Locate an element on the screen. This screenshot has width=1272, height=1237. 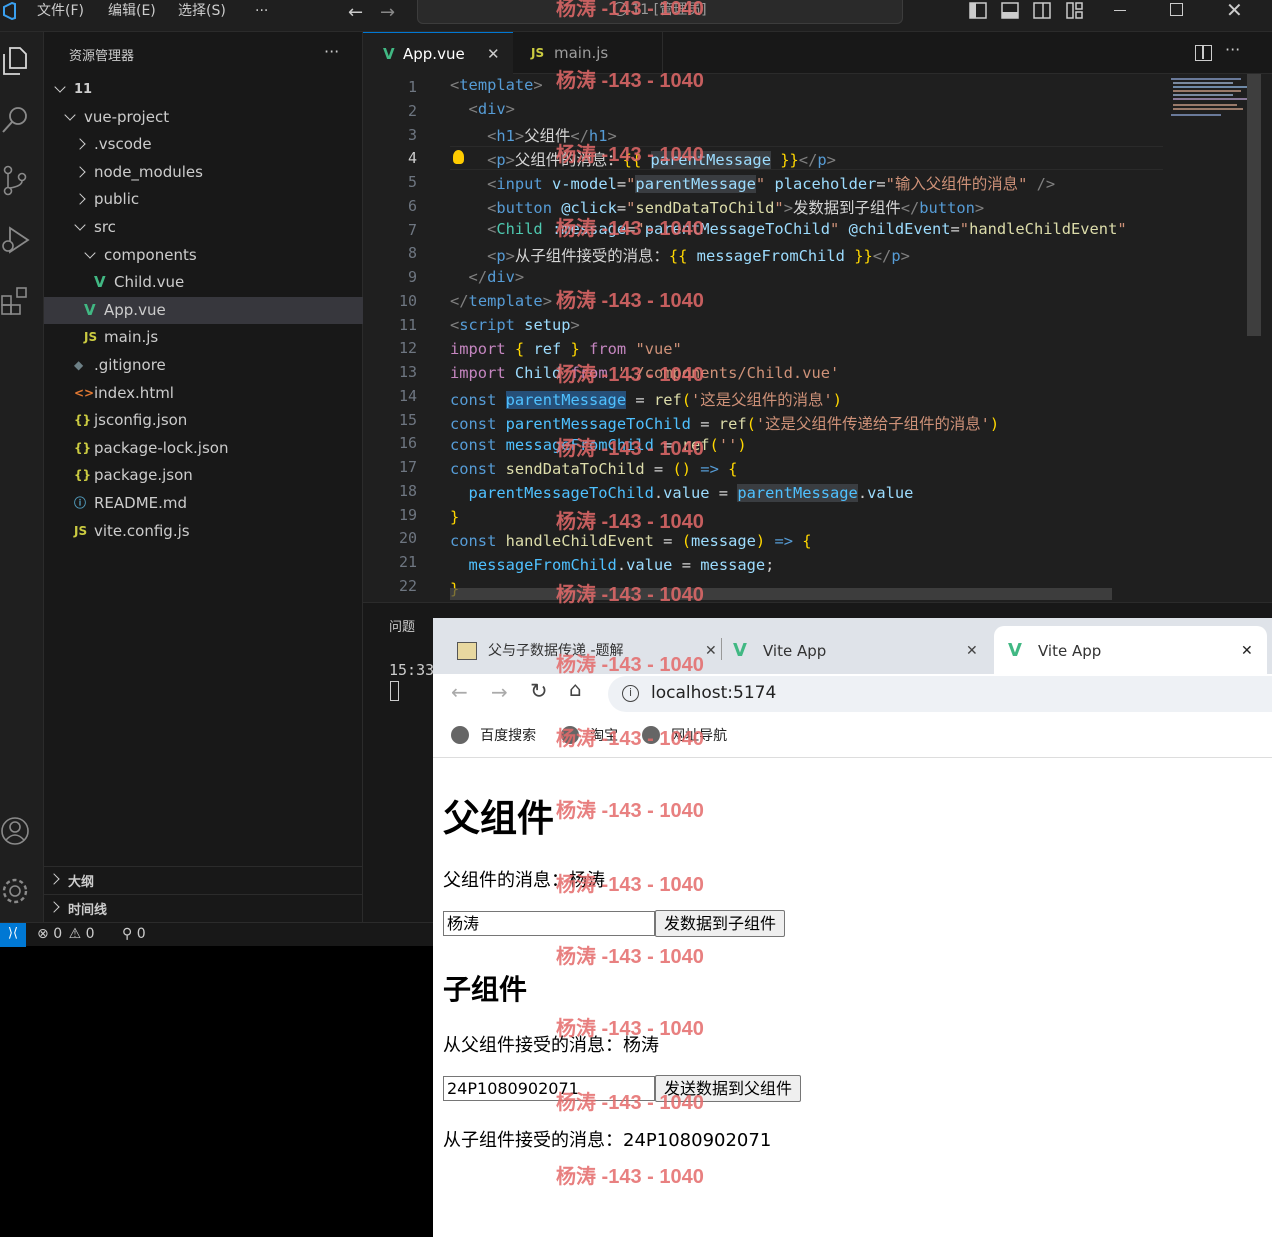
tree-item: src is located at coordinates (203, 227).